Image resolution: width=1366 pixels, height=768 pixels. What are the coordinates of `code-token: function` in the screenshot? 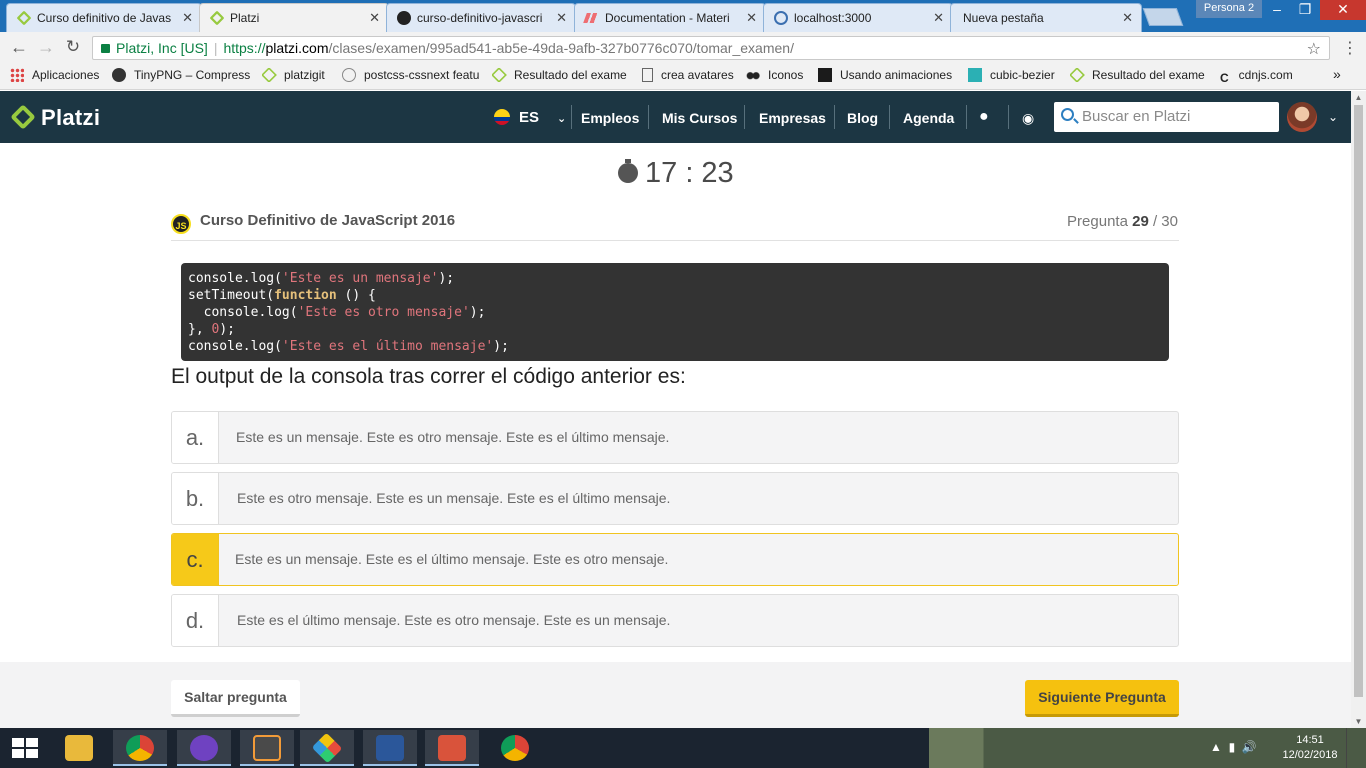 It's located at (305, 295).